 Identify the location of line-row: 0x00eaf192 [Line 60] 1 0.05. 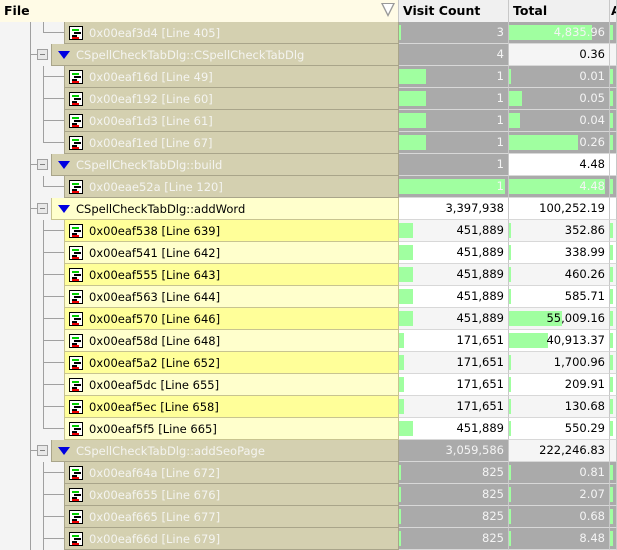
(308, 99).